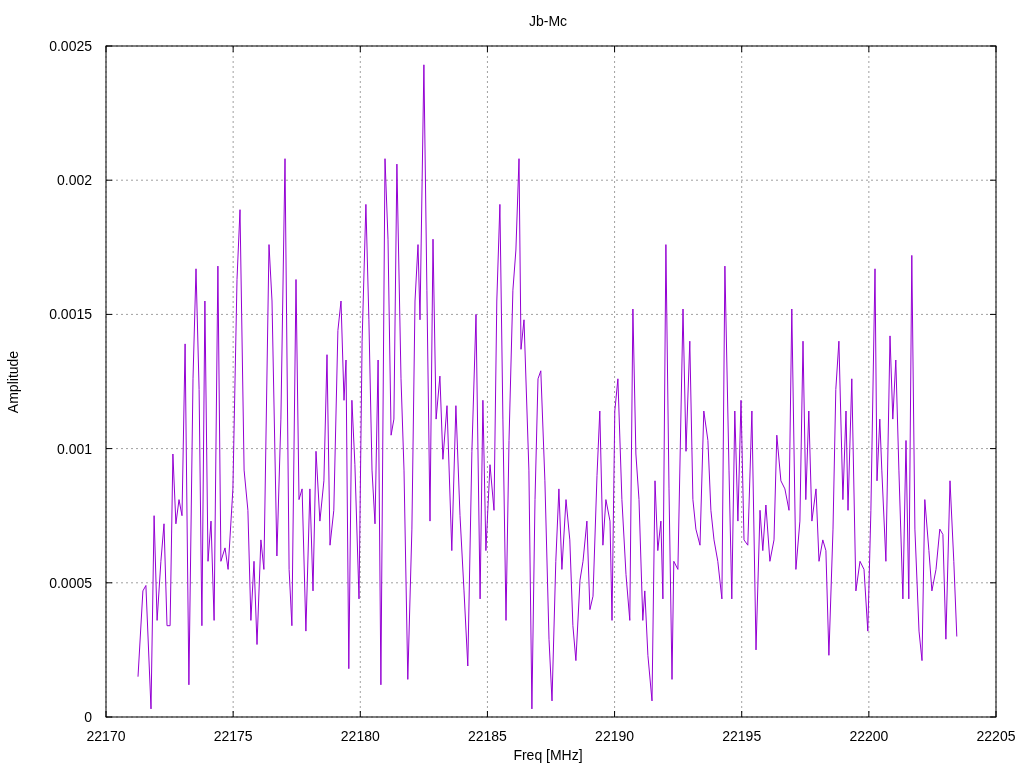  Describe the element at coordinates (869, 736) in the screenshot. I see `x-tick-label: 22200` at that location.